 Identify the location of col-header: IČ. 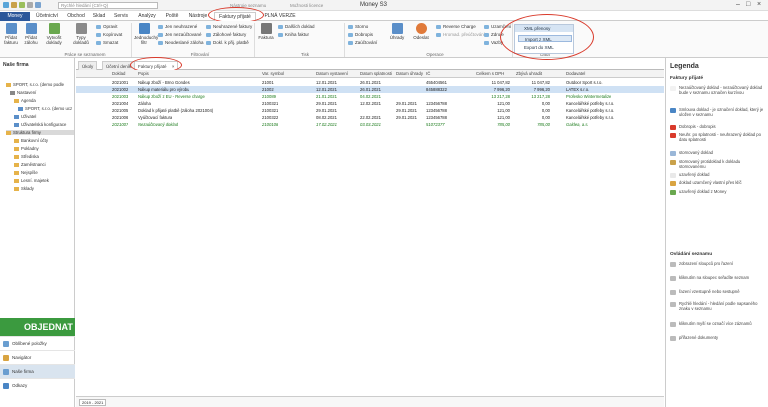
(428, 73).